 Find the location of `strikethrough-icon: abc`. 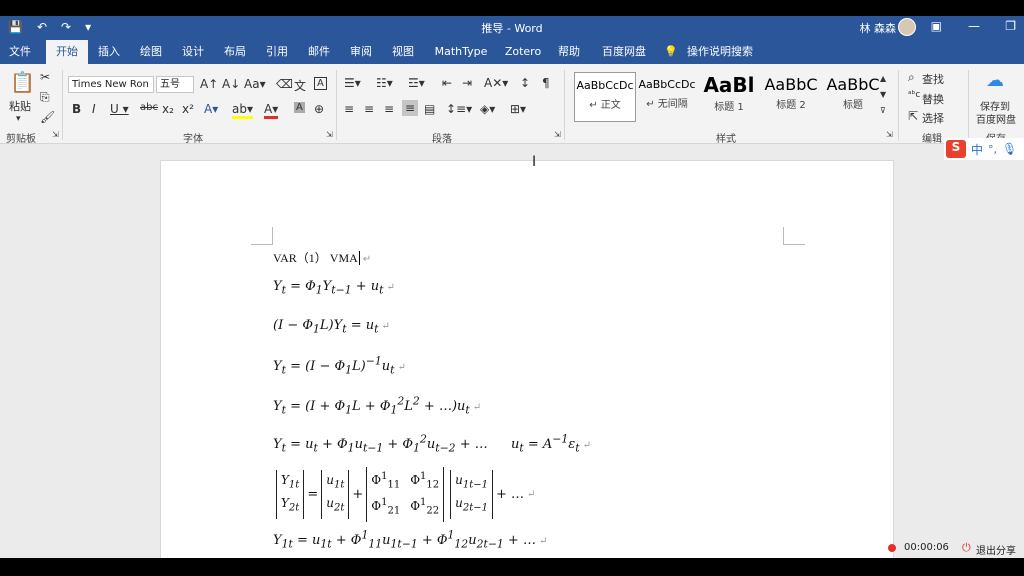

strikethrough-icon: abc is located at coordinates (149, 107).